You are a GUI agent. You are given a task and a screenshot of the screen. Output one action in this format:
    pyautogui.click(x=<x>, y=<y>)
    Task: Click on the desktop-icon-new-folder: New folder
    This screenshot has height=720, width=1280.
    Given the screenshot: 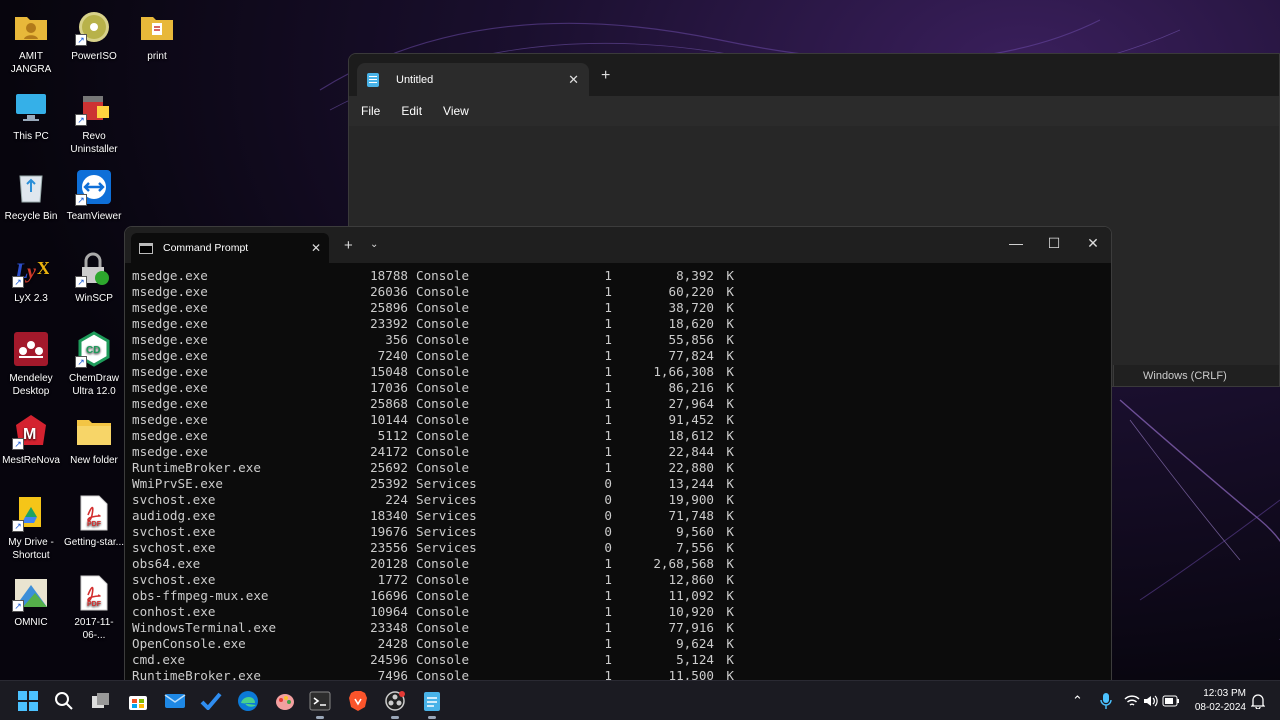 What is the action you would take?
    pyautogui.click(x=94, y=439)
    